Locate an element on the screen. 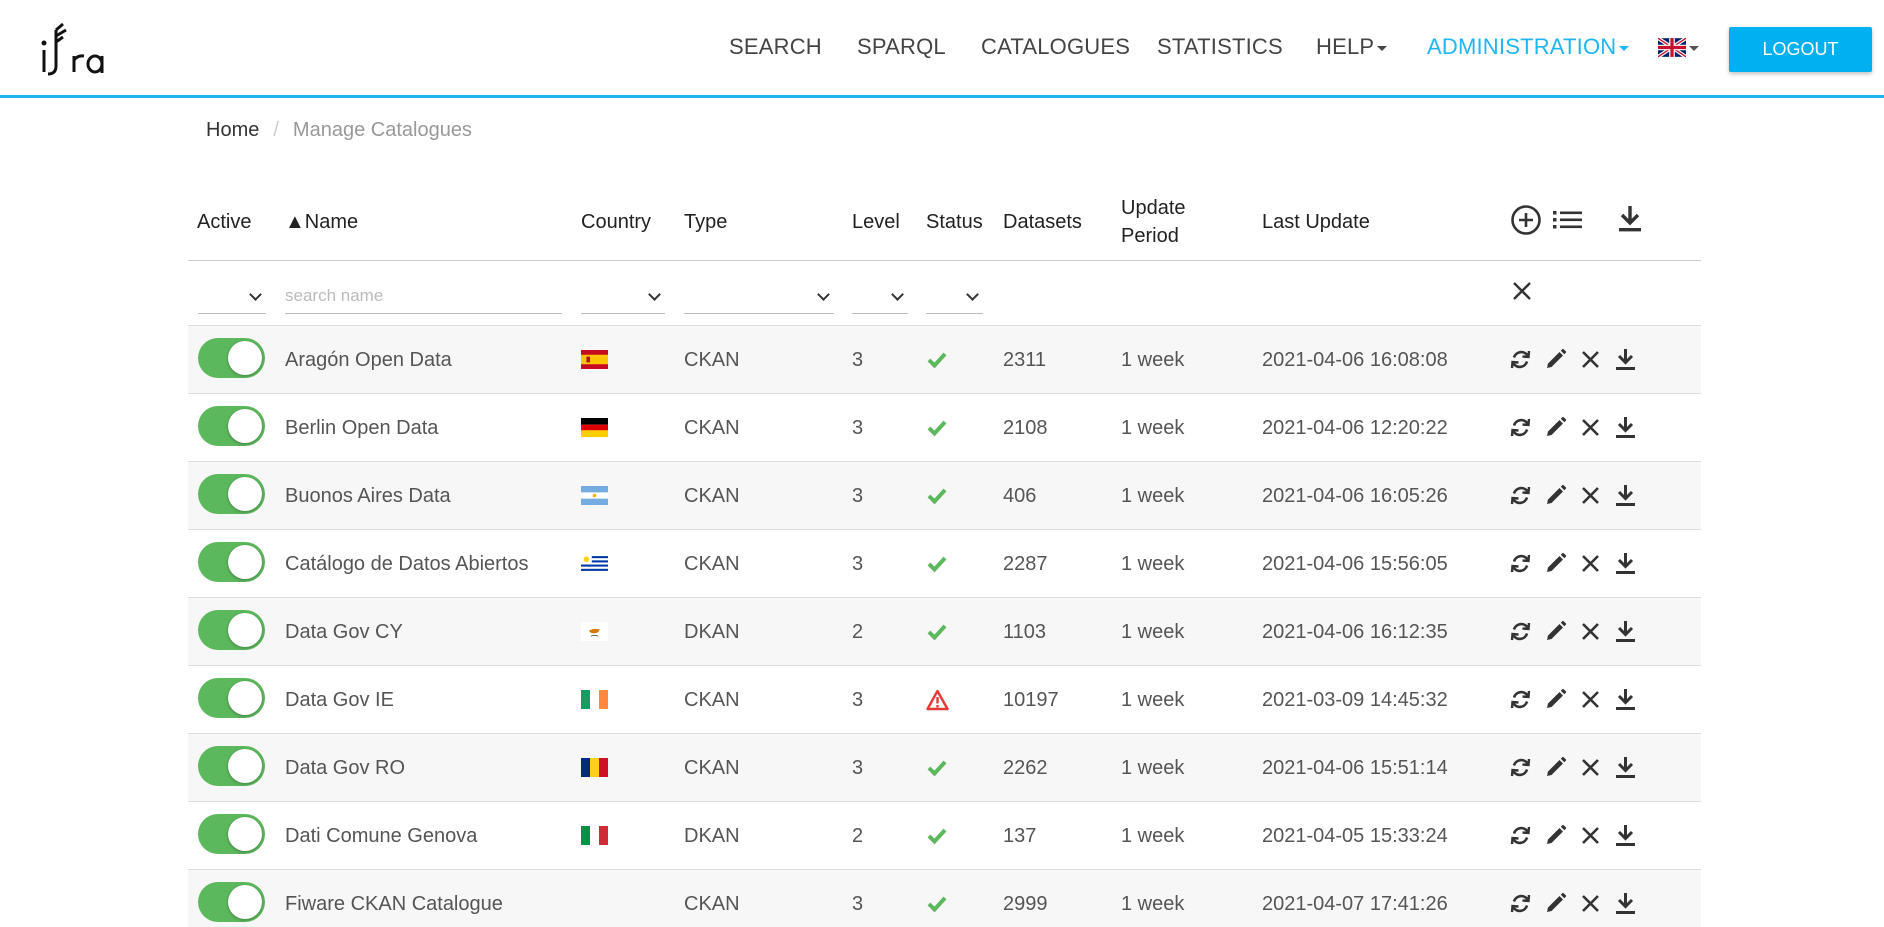 This screenshot has width=1884, height=927. header-divider is located at coordinates (944, 260).